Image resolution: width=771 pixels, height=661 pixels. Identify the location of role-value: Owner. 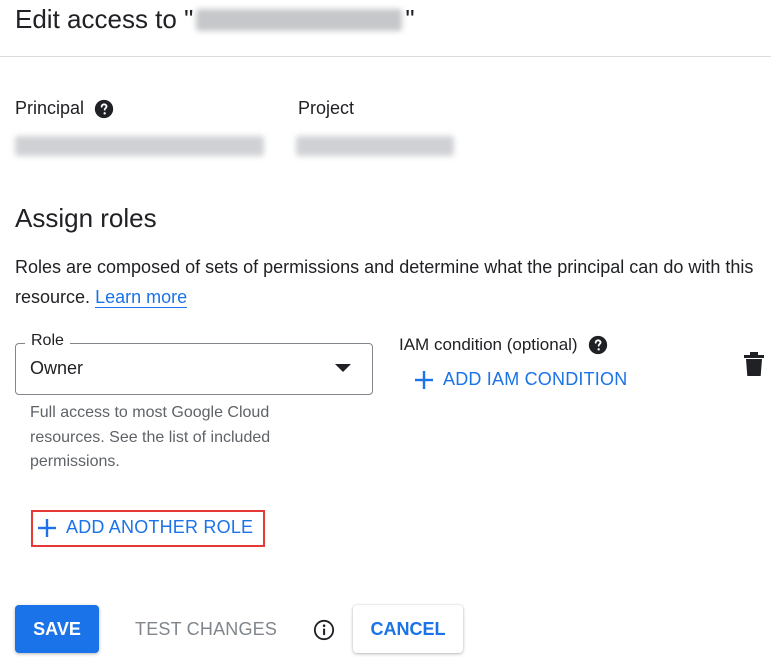
(57, 368).